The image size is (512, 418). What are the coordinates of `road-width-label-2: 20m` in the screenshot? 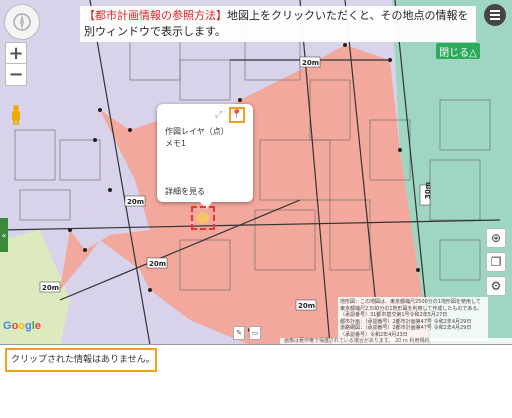 It's located at (135, 202).